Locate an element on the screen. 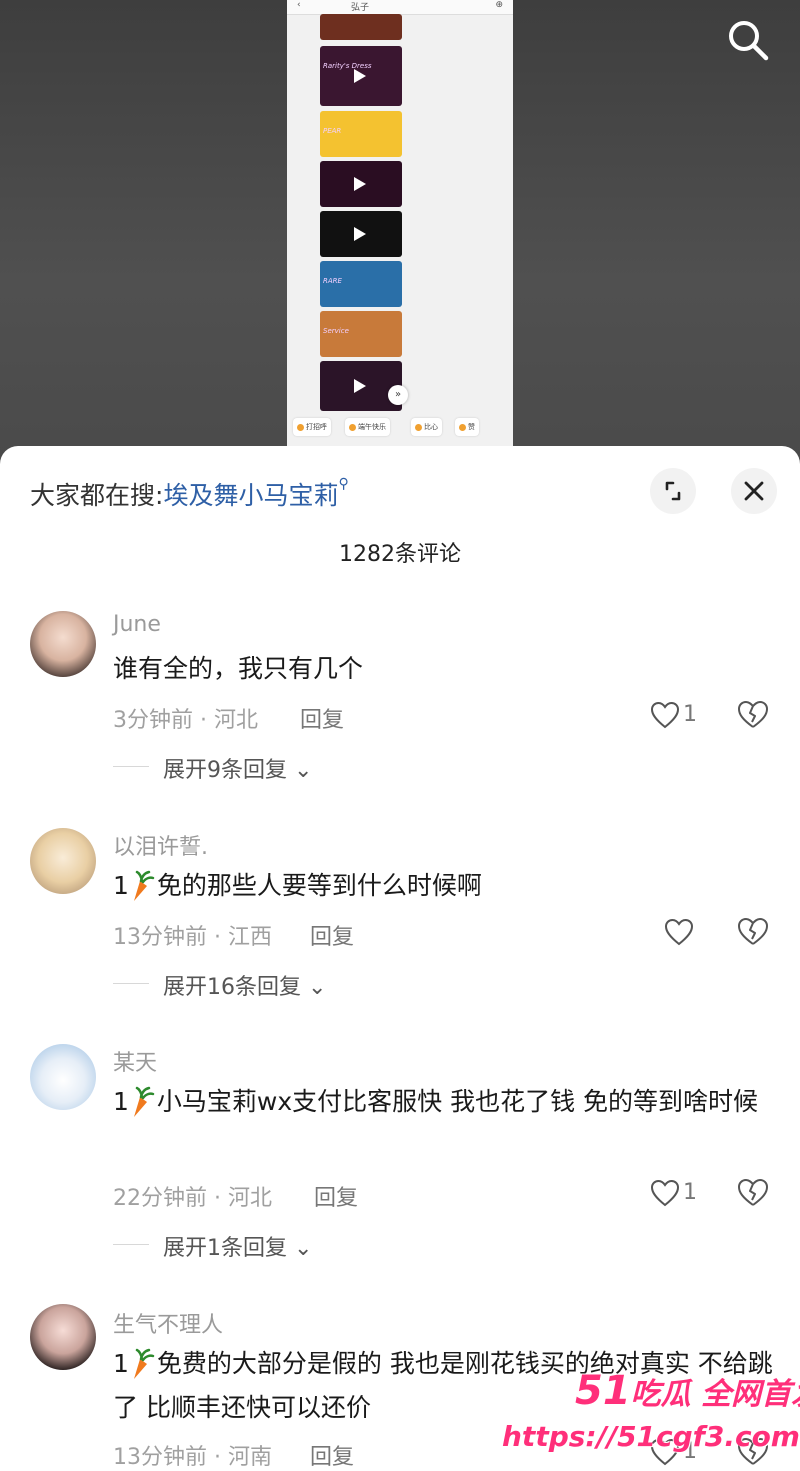  video-thumbnail: RARE is located at coordinates (361, 284).